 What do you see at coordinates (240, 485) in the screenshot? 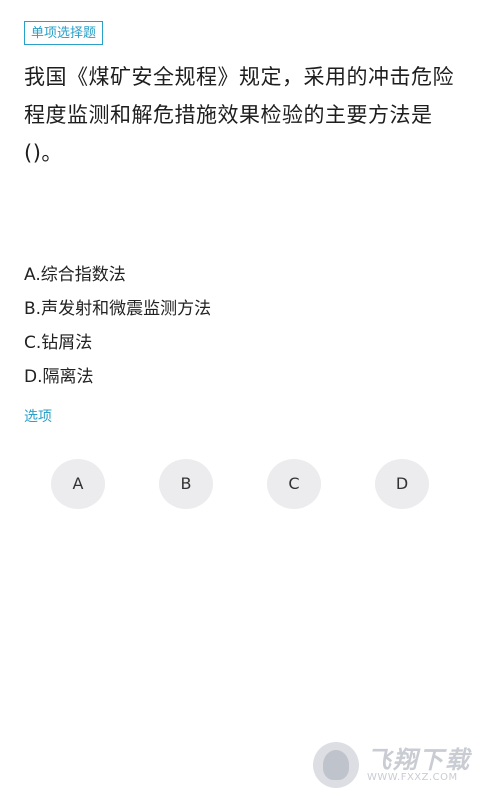
I see `answer-button-row: A B C D` at bounding box center [240, 485].